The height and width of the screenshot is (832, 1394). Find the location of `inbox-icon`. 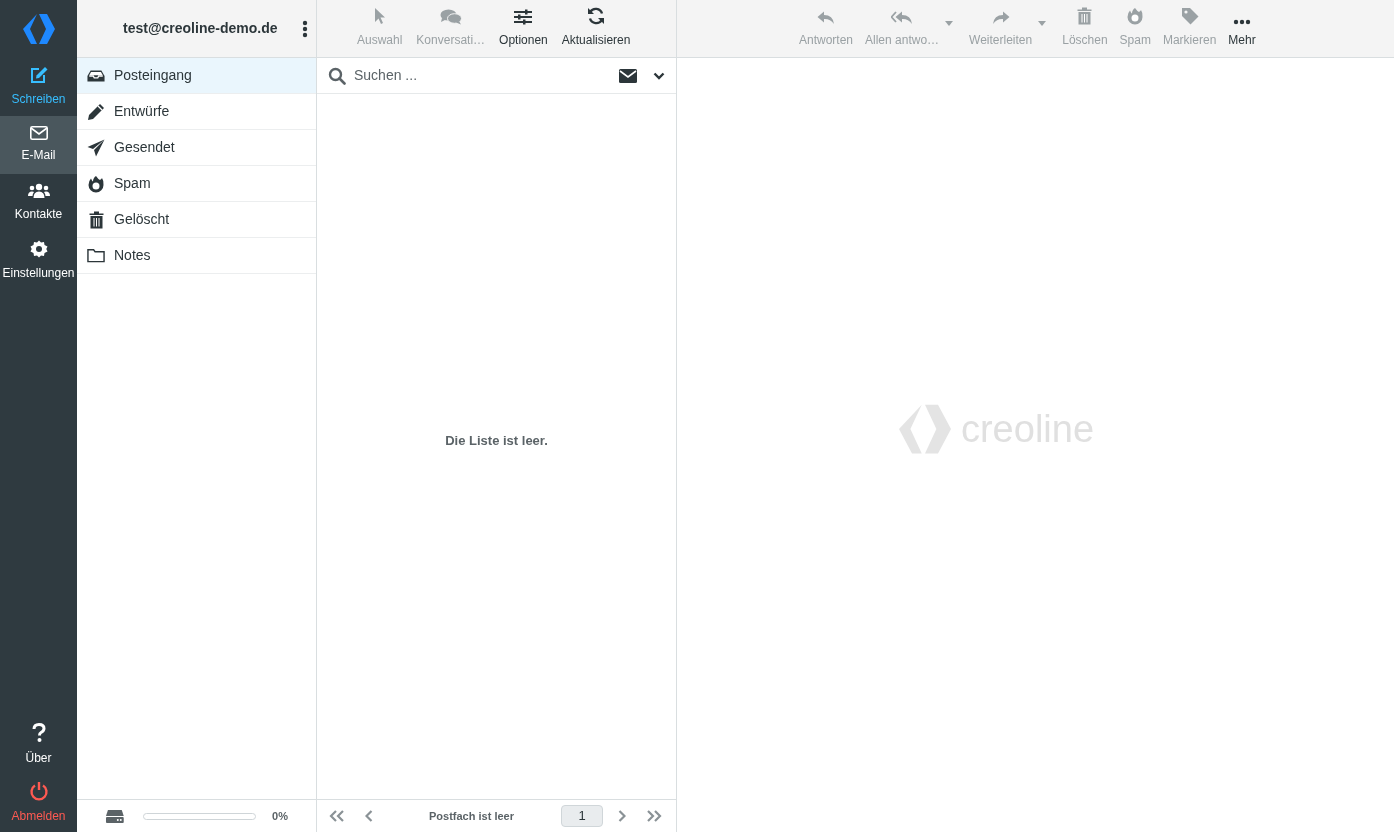

inbox-icon is located at coordinates (96, 75).